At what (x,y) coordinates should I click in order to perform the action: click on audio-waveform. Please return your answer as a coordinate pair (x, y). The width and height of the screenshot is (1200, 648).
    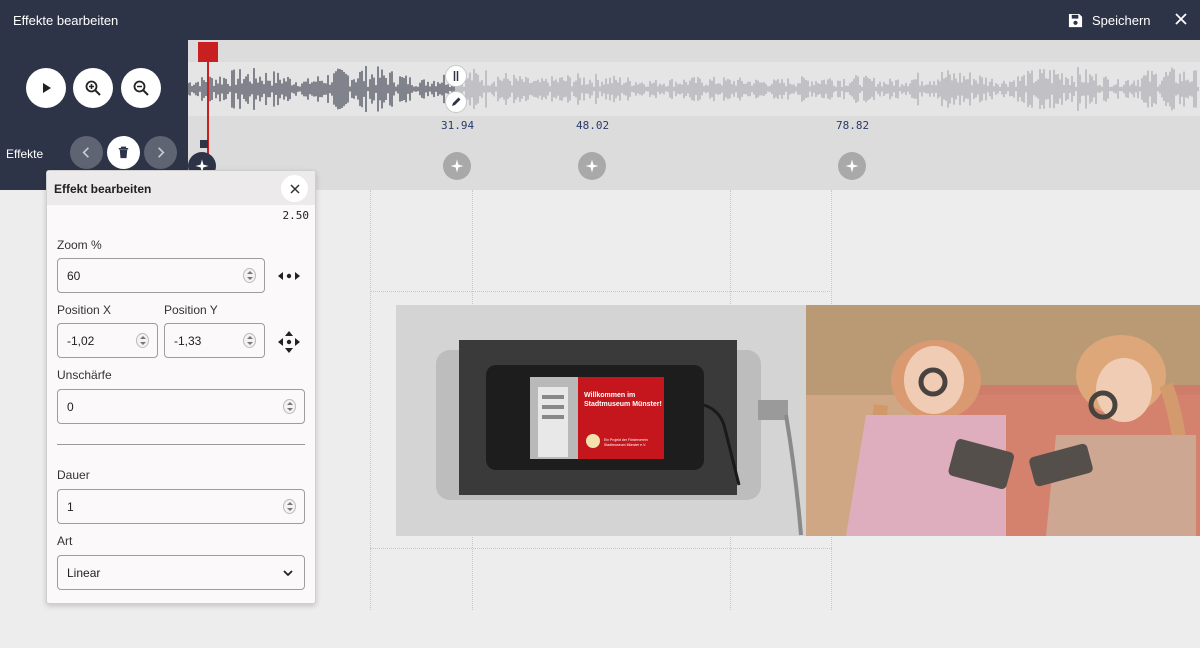
    Looking at the image, I should click on (694, 89).